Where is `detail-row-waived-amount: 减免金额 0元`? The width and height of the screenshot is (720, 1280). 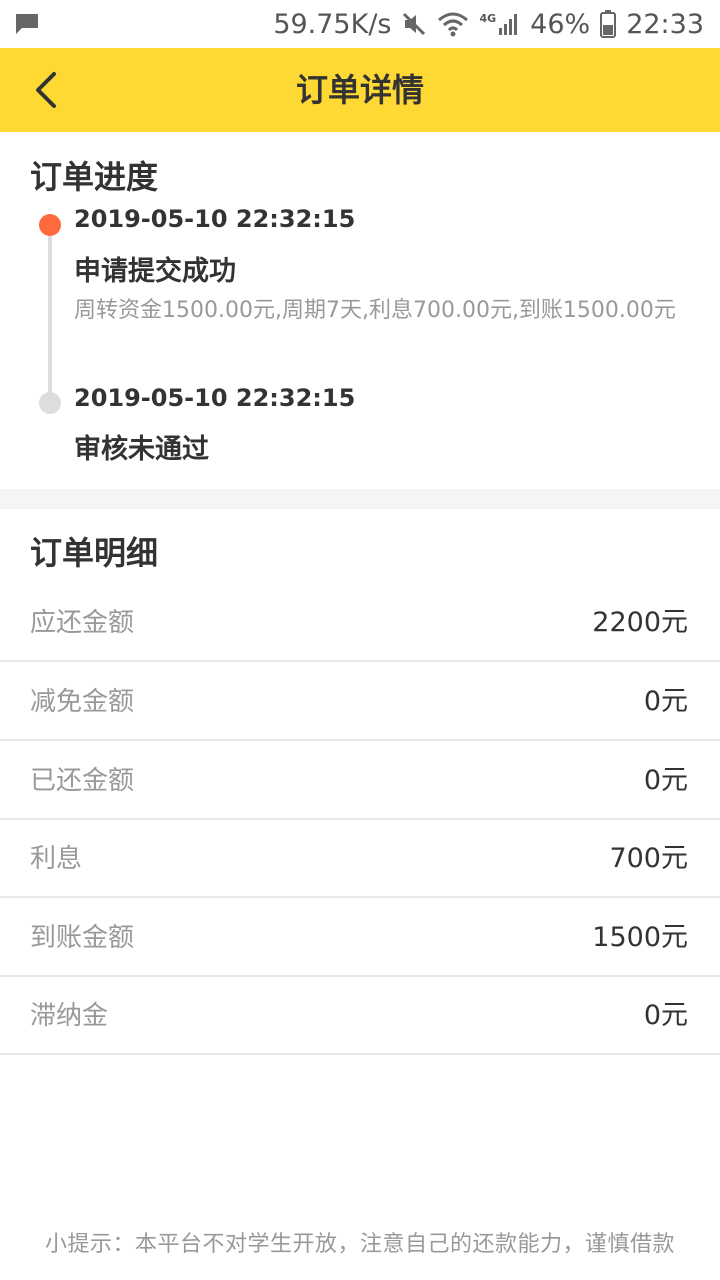 detail-row-waived-amount: 减免金额 0元 is located at coordinates (360, 702).